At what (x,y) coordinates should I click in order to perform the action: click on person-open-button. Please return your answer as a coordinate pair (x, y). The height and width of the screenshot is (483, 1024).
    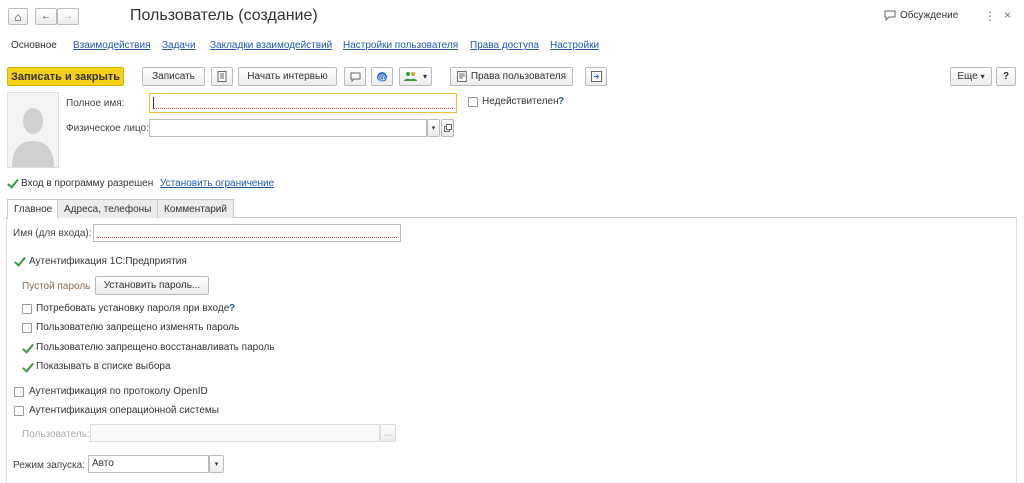
    Looking at the image, I should click on (447, 128).